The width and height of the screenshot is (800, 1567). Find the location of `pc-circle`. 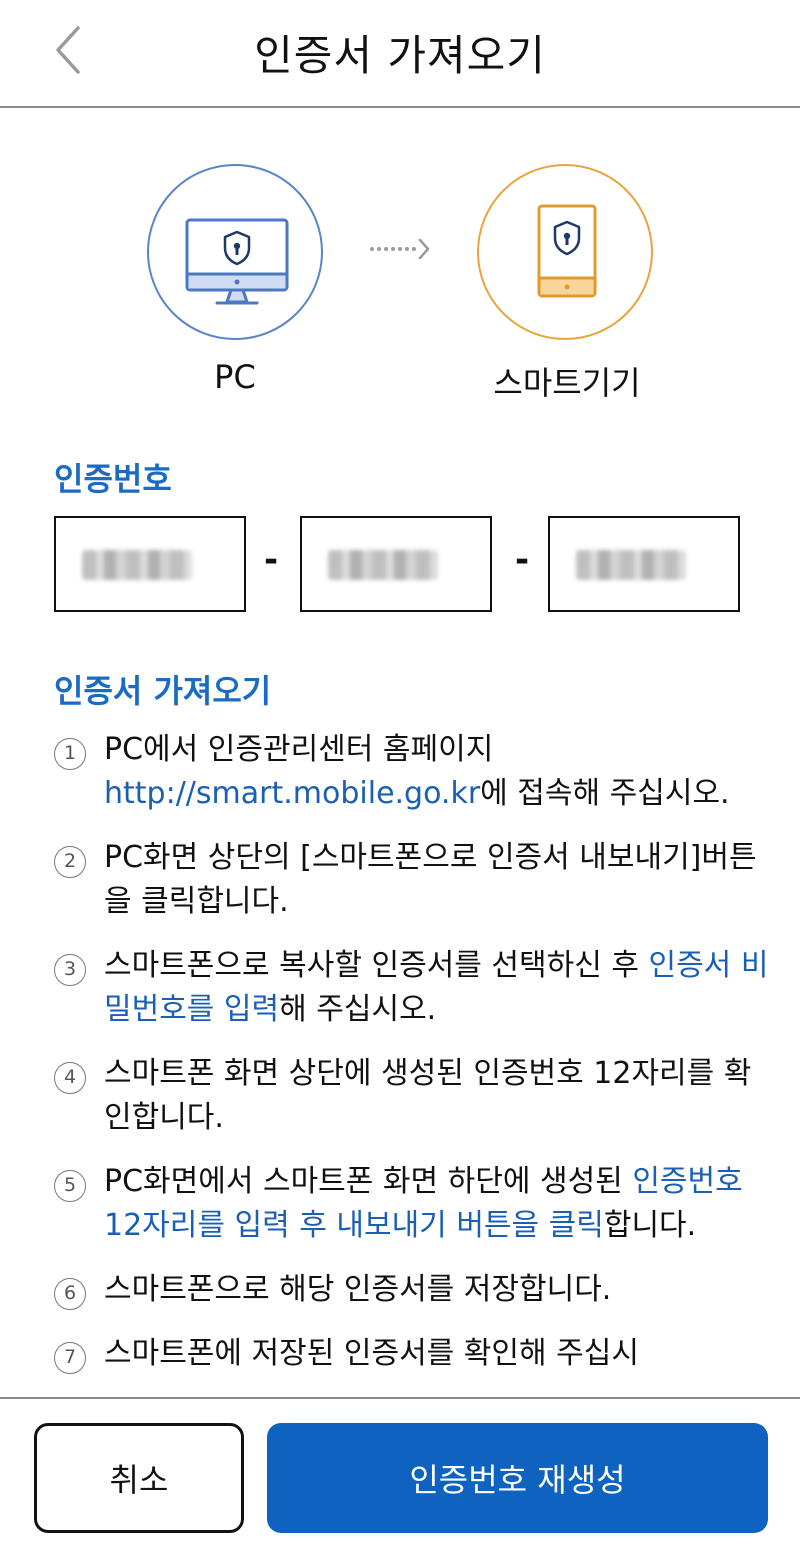

pc-circle is located at coordinates (235, 252).